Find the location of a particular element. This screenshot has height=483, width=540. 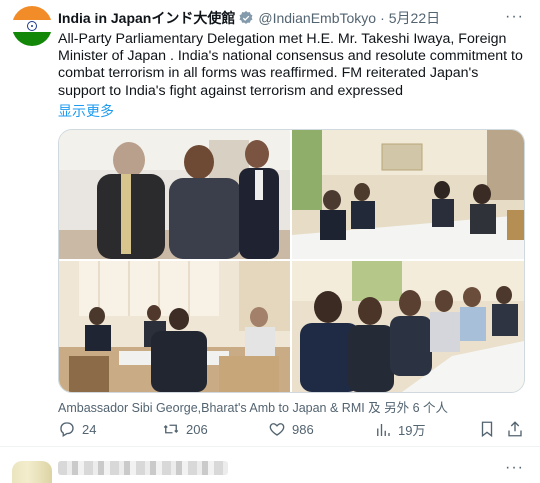

views-count: 19万 is located at coordinates (412, 430).